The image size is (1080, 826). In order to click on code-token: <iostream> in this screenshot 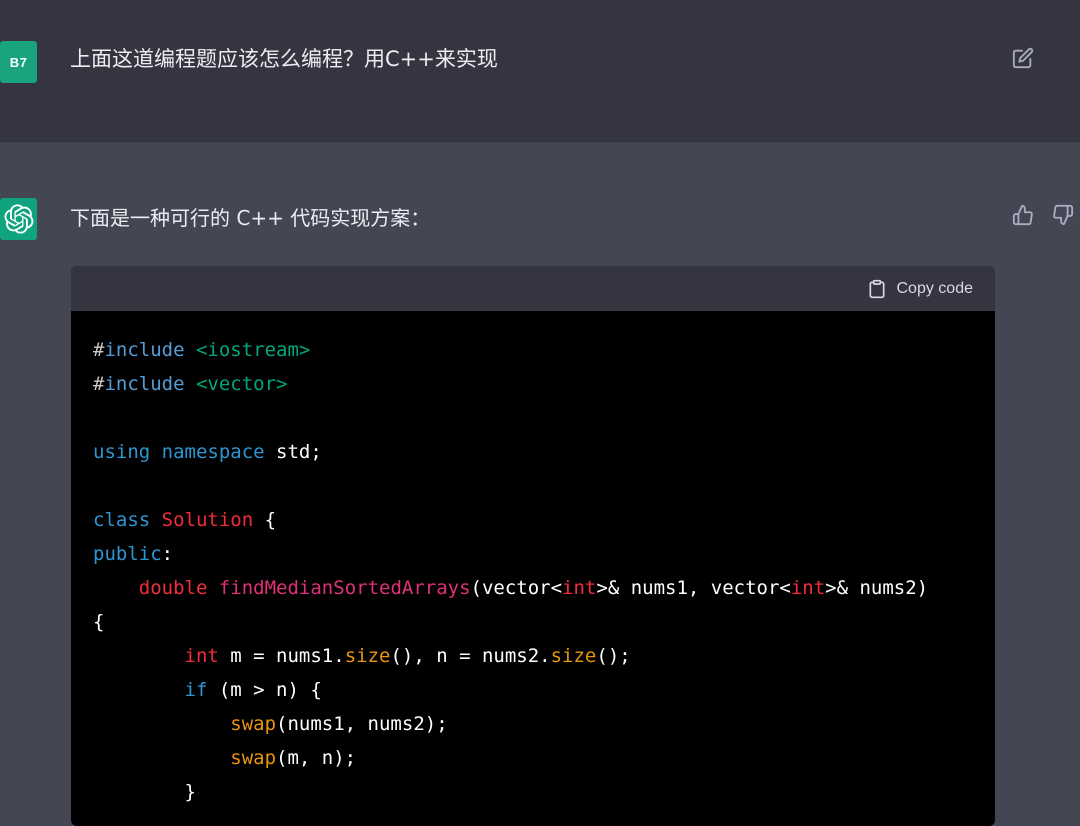, I will do `click(253, 350)`.